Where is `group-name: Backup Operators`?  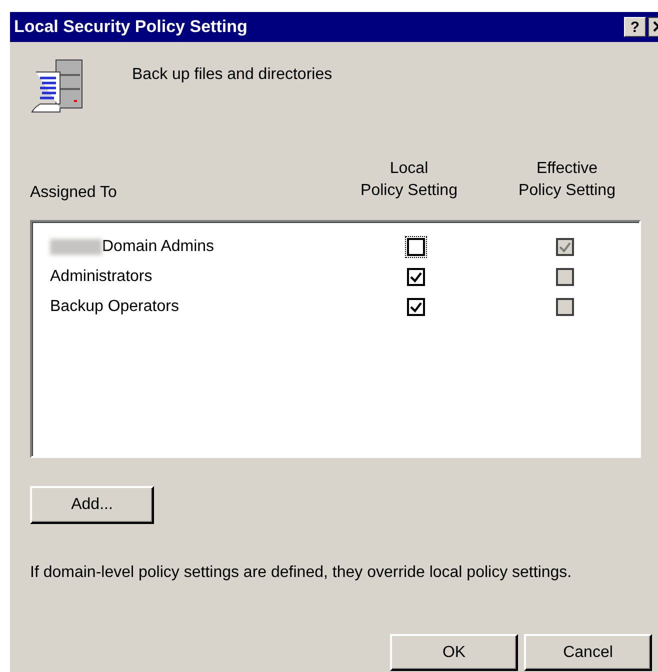
group-name: Backup Operators is located at coordinates (114, 307).